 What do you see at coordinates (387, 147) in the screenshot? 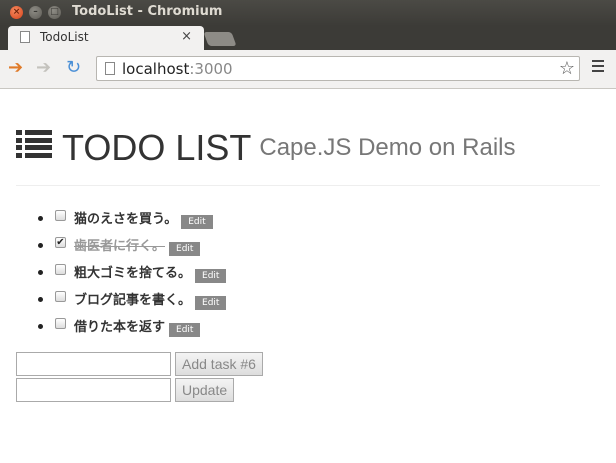
I see `page-subtitle: Cape.JS Demo on Rails` at bounding box center [387, 147].